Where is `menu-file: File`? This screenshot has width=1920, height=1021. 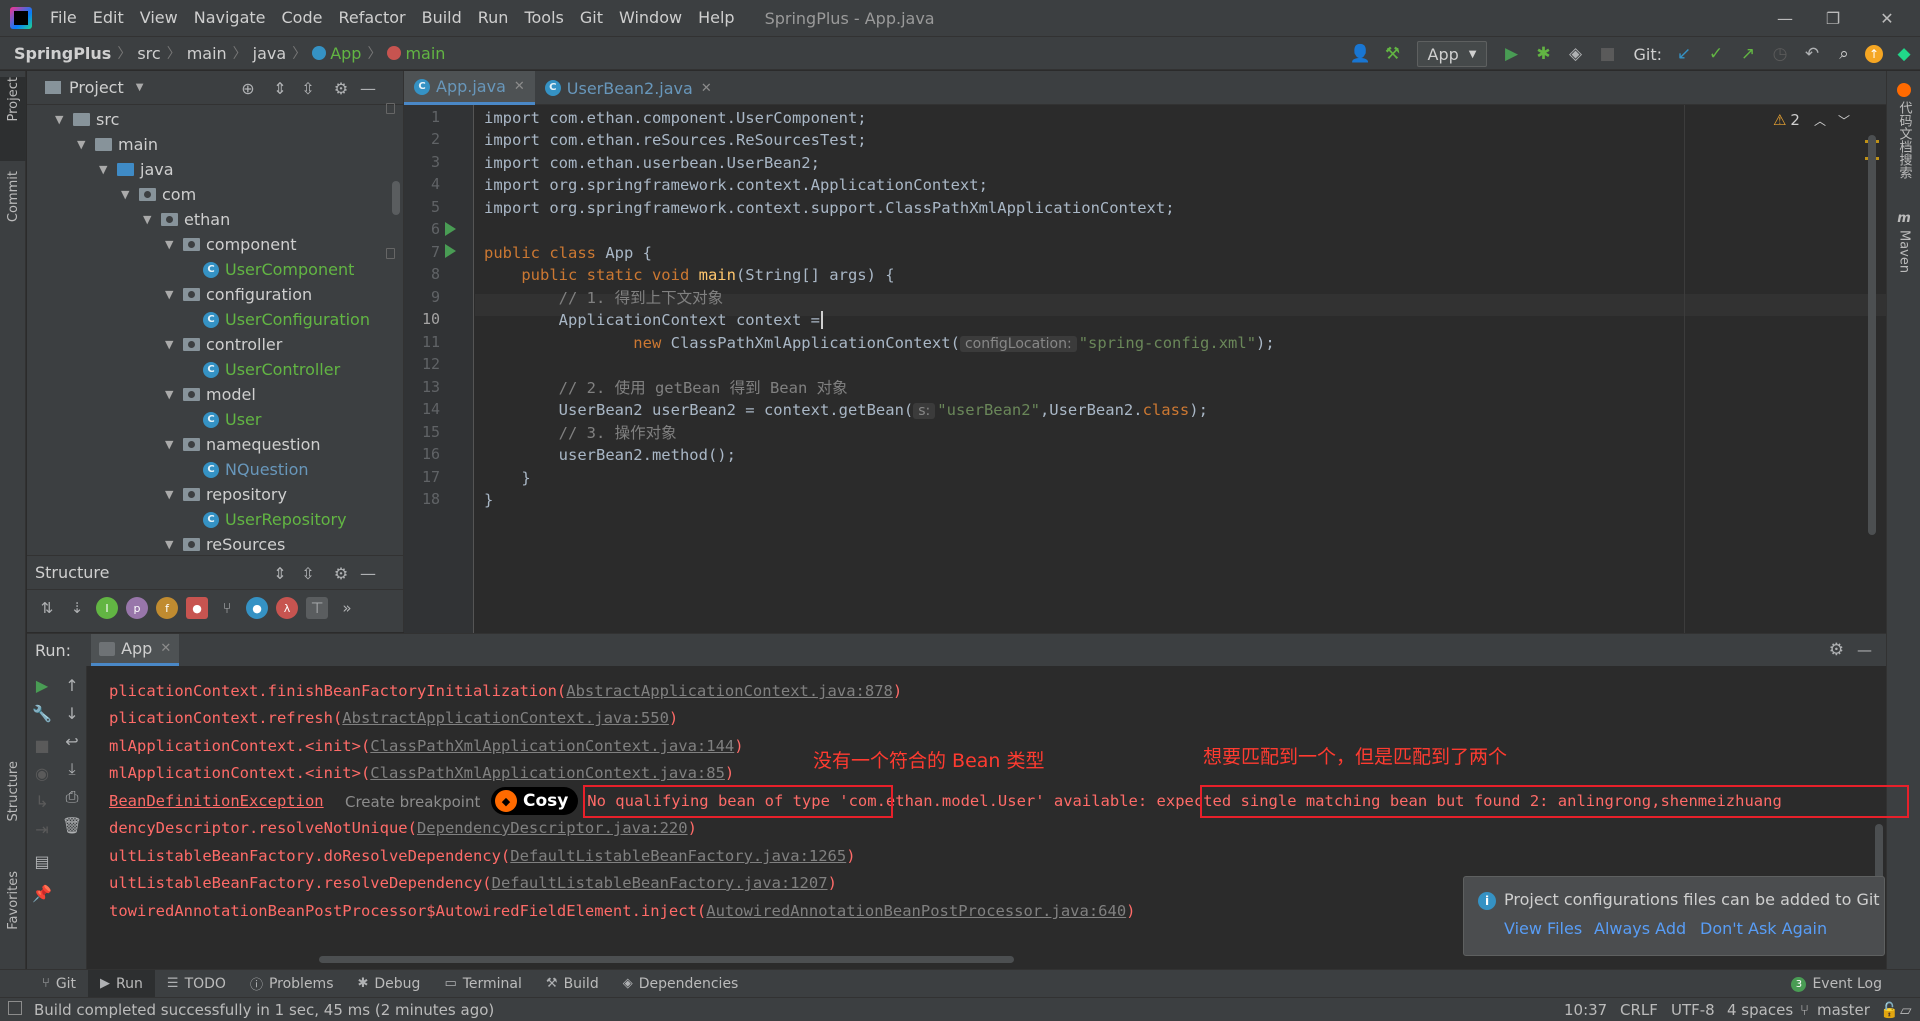 menu-file: File is located at coordinates (63, 18).